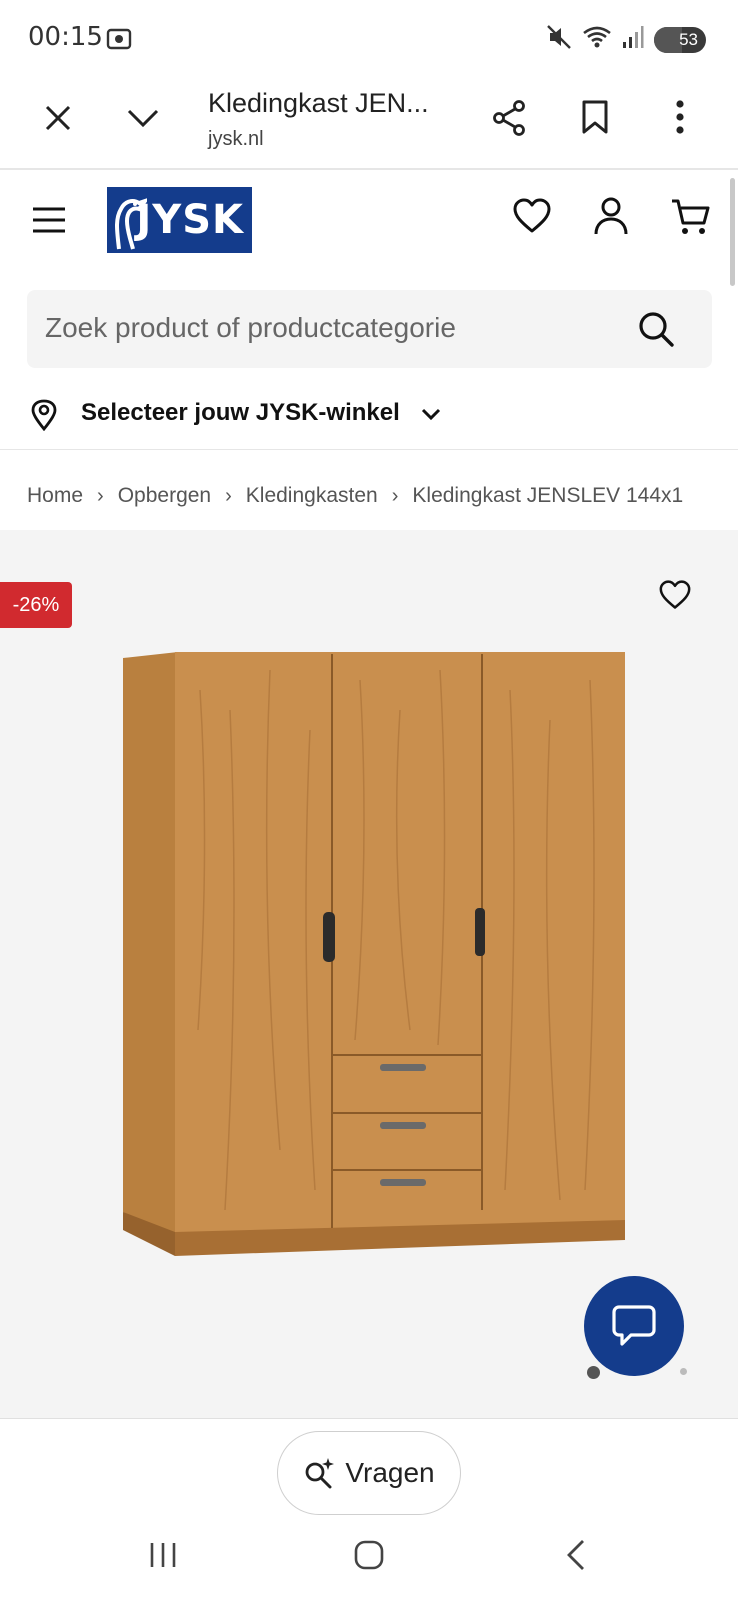  What do you see at coordinates (369, 39) in the screenshot?
I see `status-bar: 00:15 53` at bounding box center [369, 39].